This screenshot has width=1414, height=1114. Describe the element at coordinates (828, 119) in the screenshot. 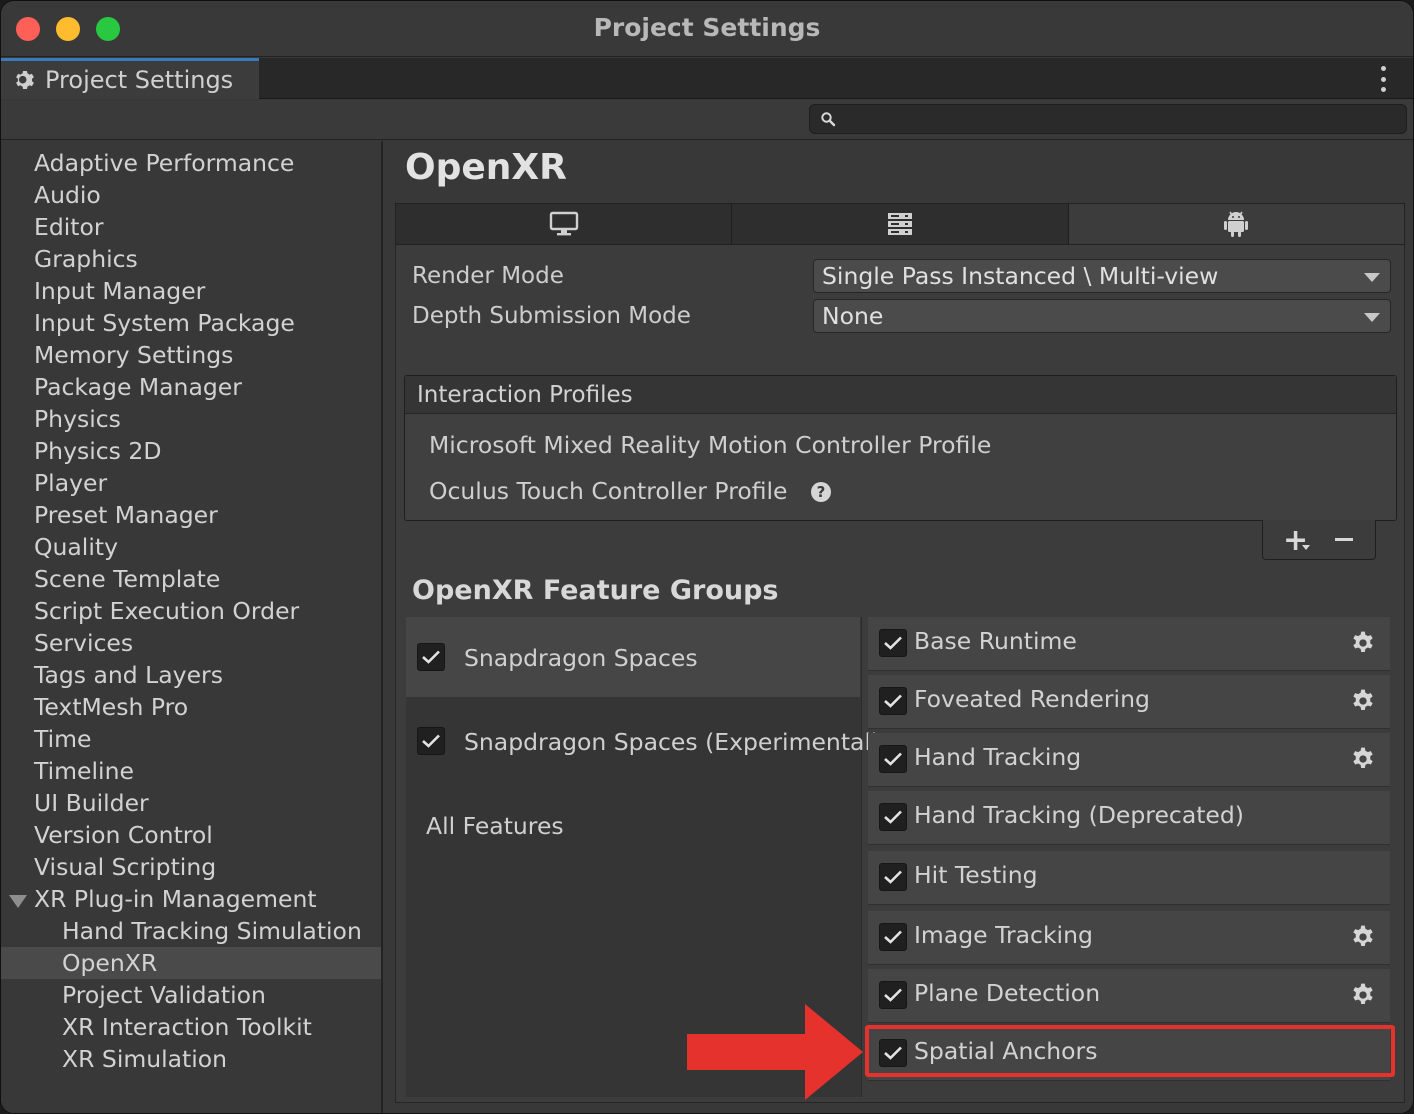

I see `search-icon` at that location.